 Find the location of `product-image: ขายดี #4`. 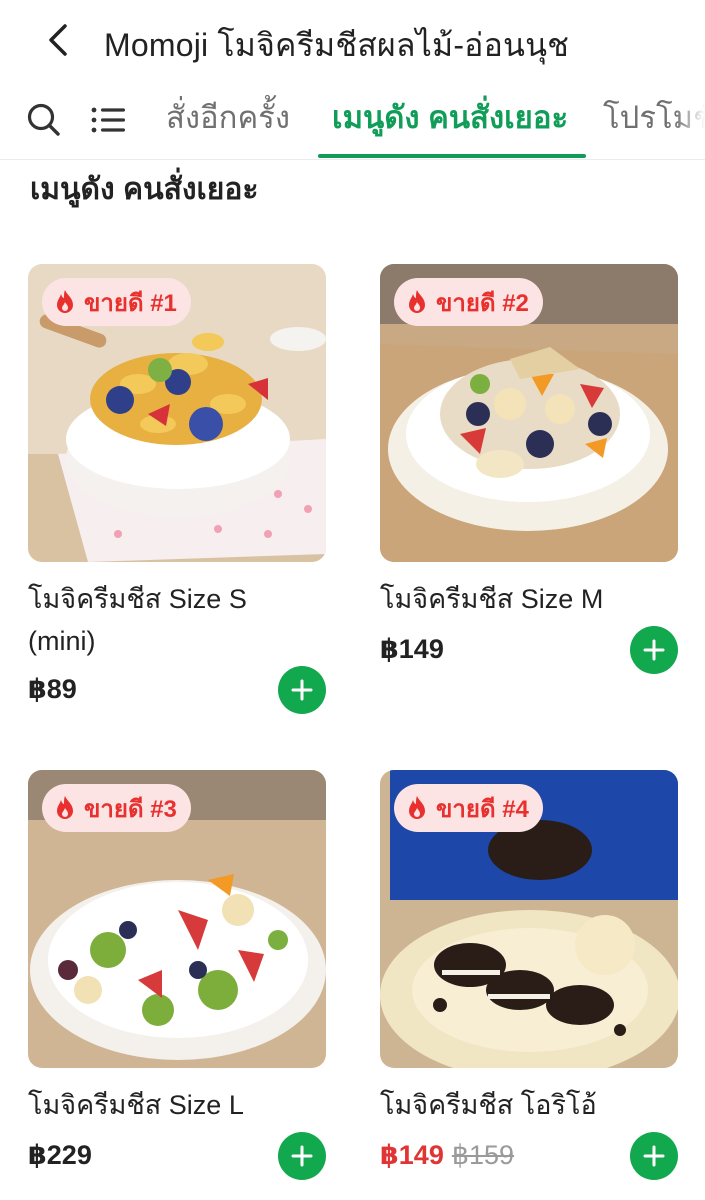

product-image: ขายดี #4 is located at coordinates (529, 919).